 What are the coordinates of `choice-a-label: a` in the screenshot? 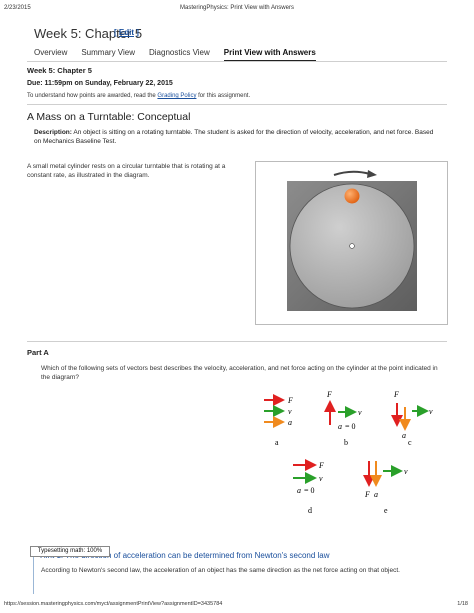 It's located at (277, 442).